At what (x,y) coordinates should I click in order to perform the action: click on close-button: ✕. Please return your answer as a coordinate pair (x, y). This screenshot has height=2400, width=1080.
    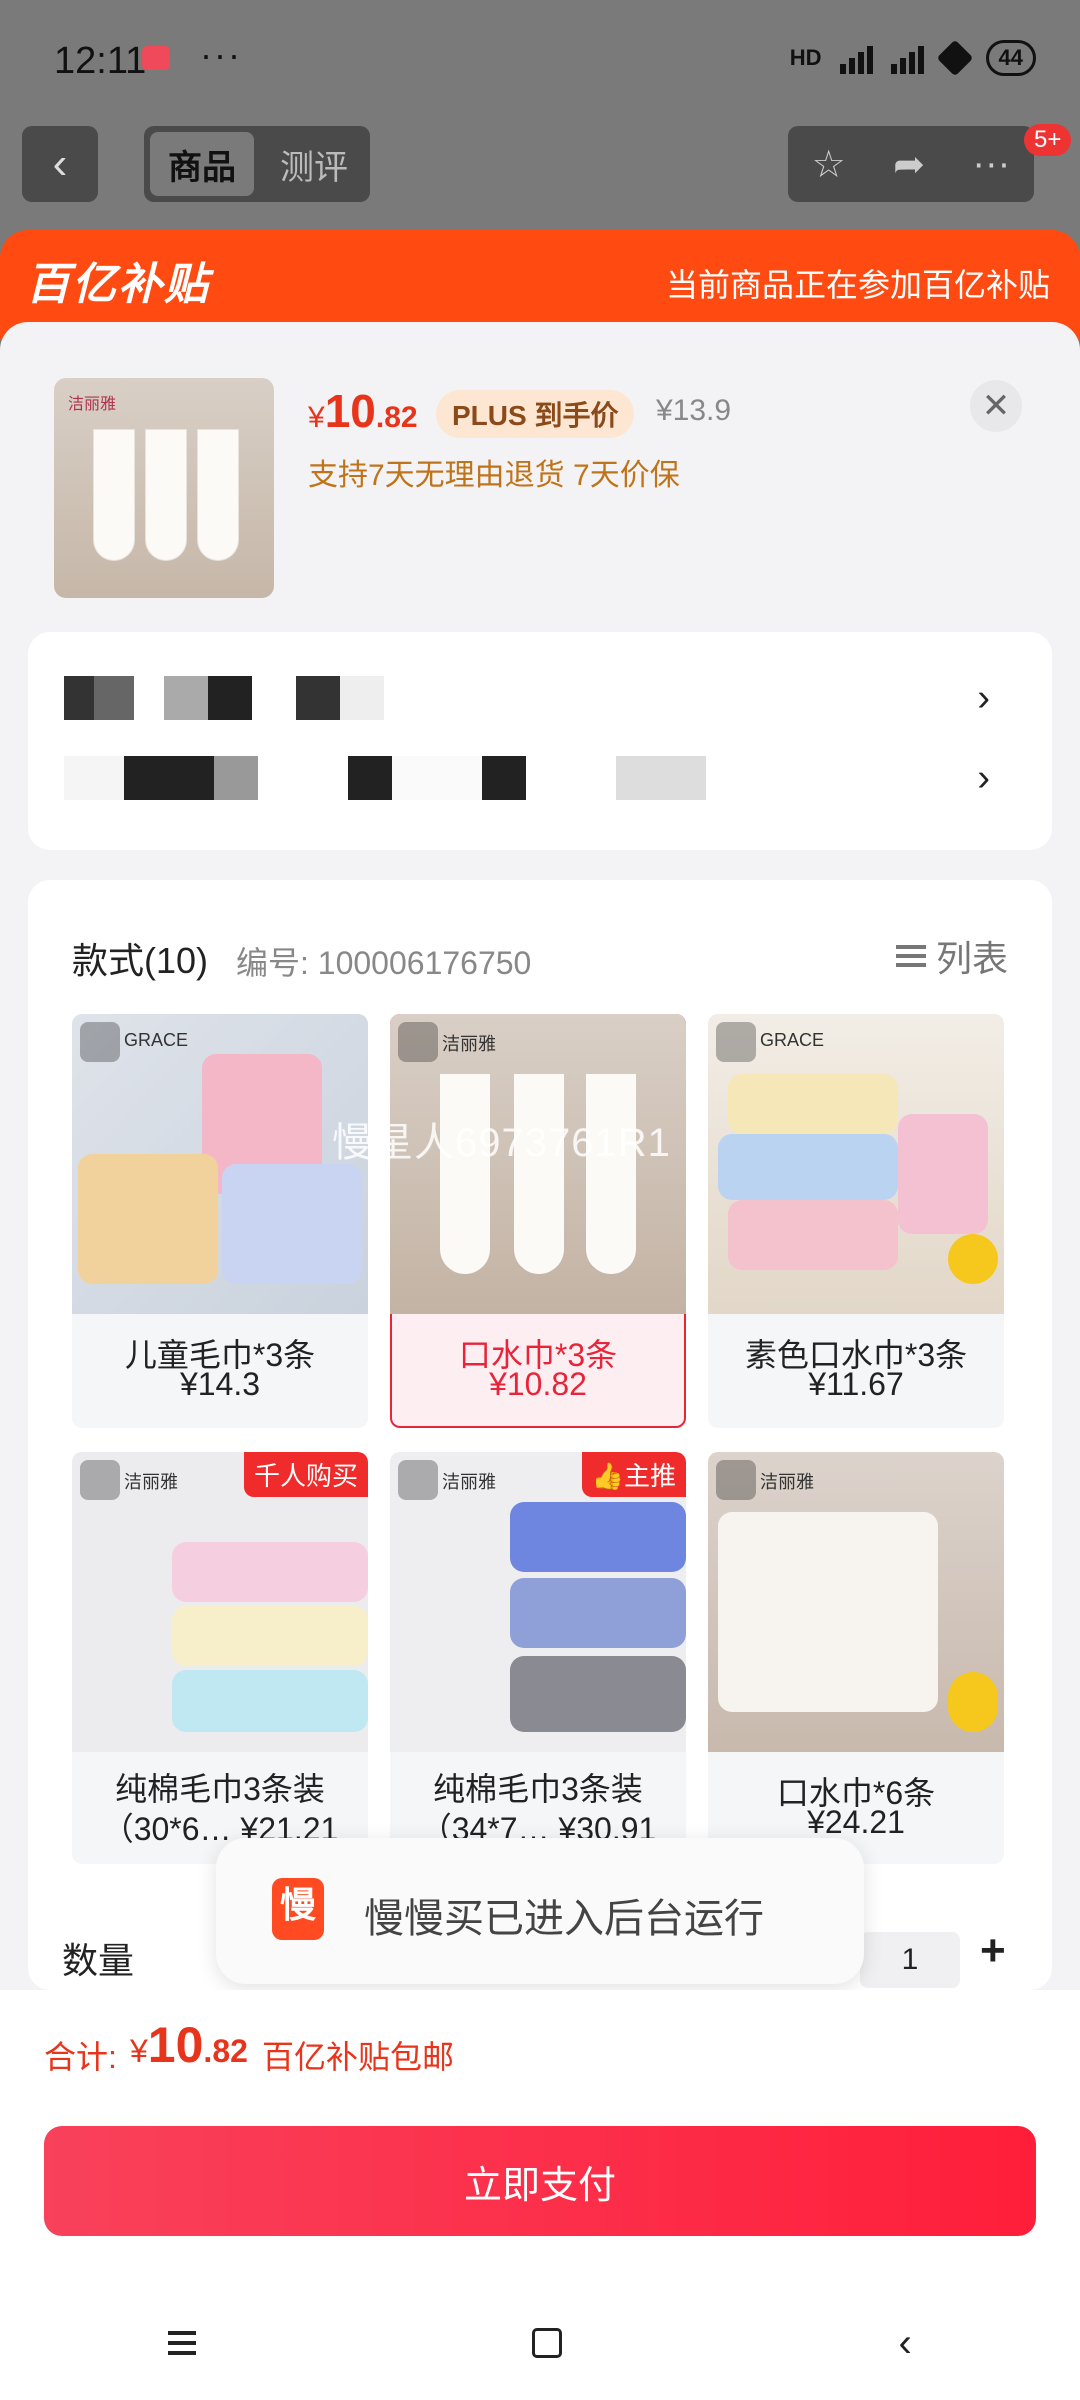
    Looking at the image, I should click on (996, 406).